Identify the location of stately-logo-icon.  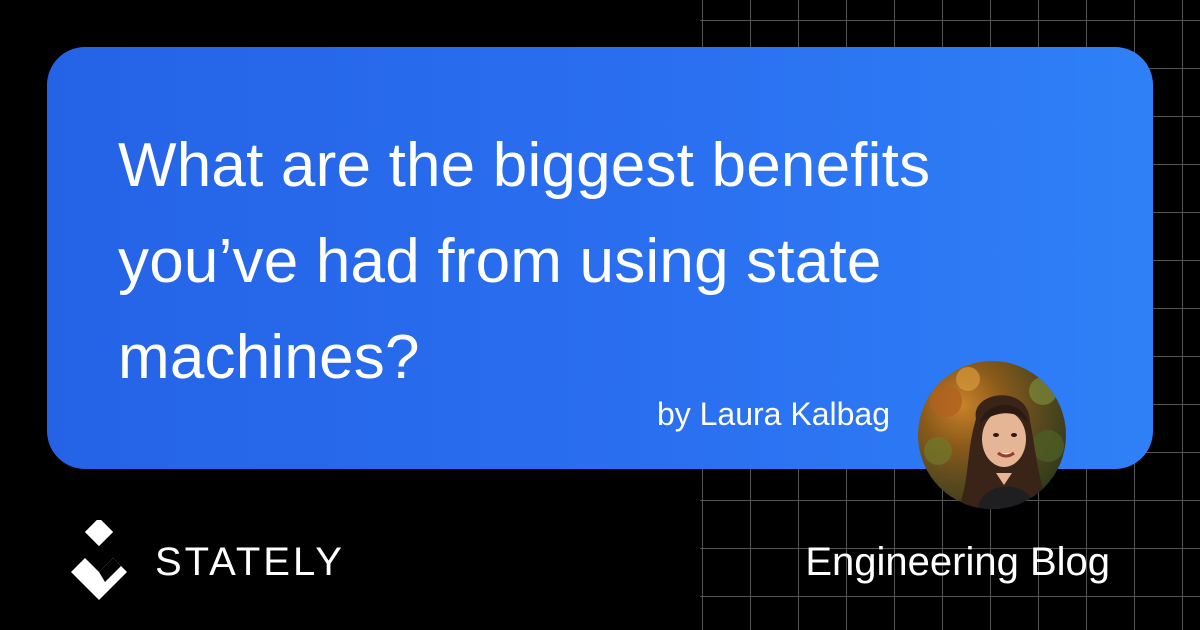
(102, 558).